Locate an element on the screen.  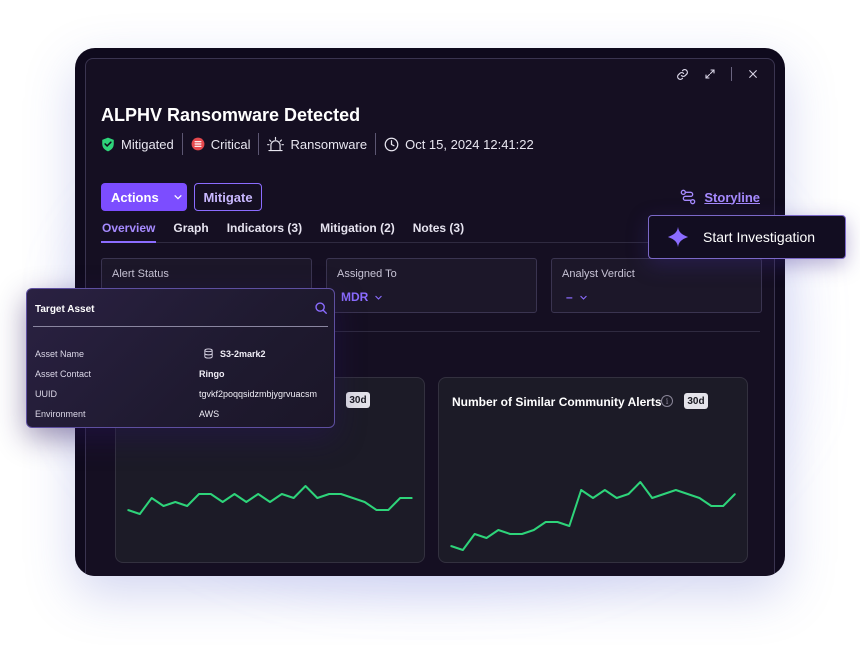
critical-icon is located at coordinates (198, 144).